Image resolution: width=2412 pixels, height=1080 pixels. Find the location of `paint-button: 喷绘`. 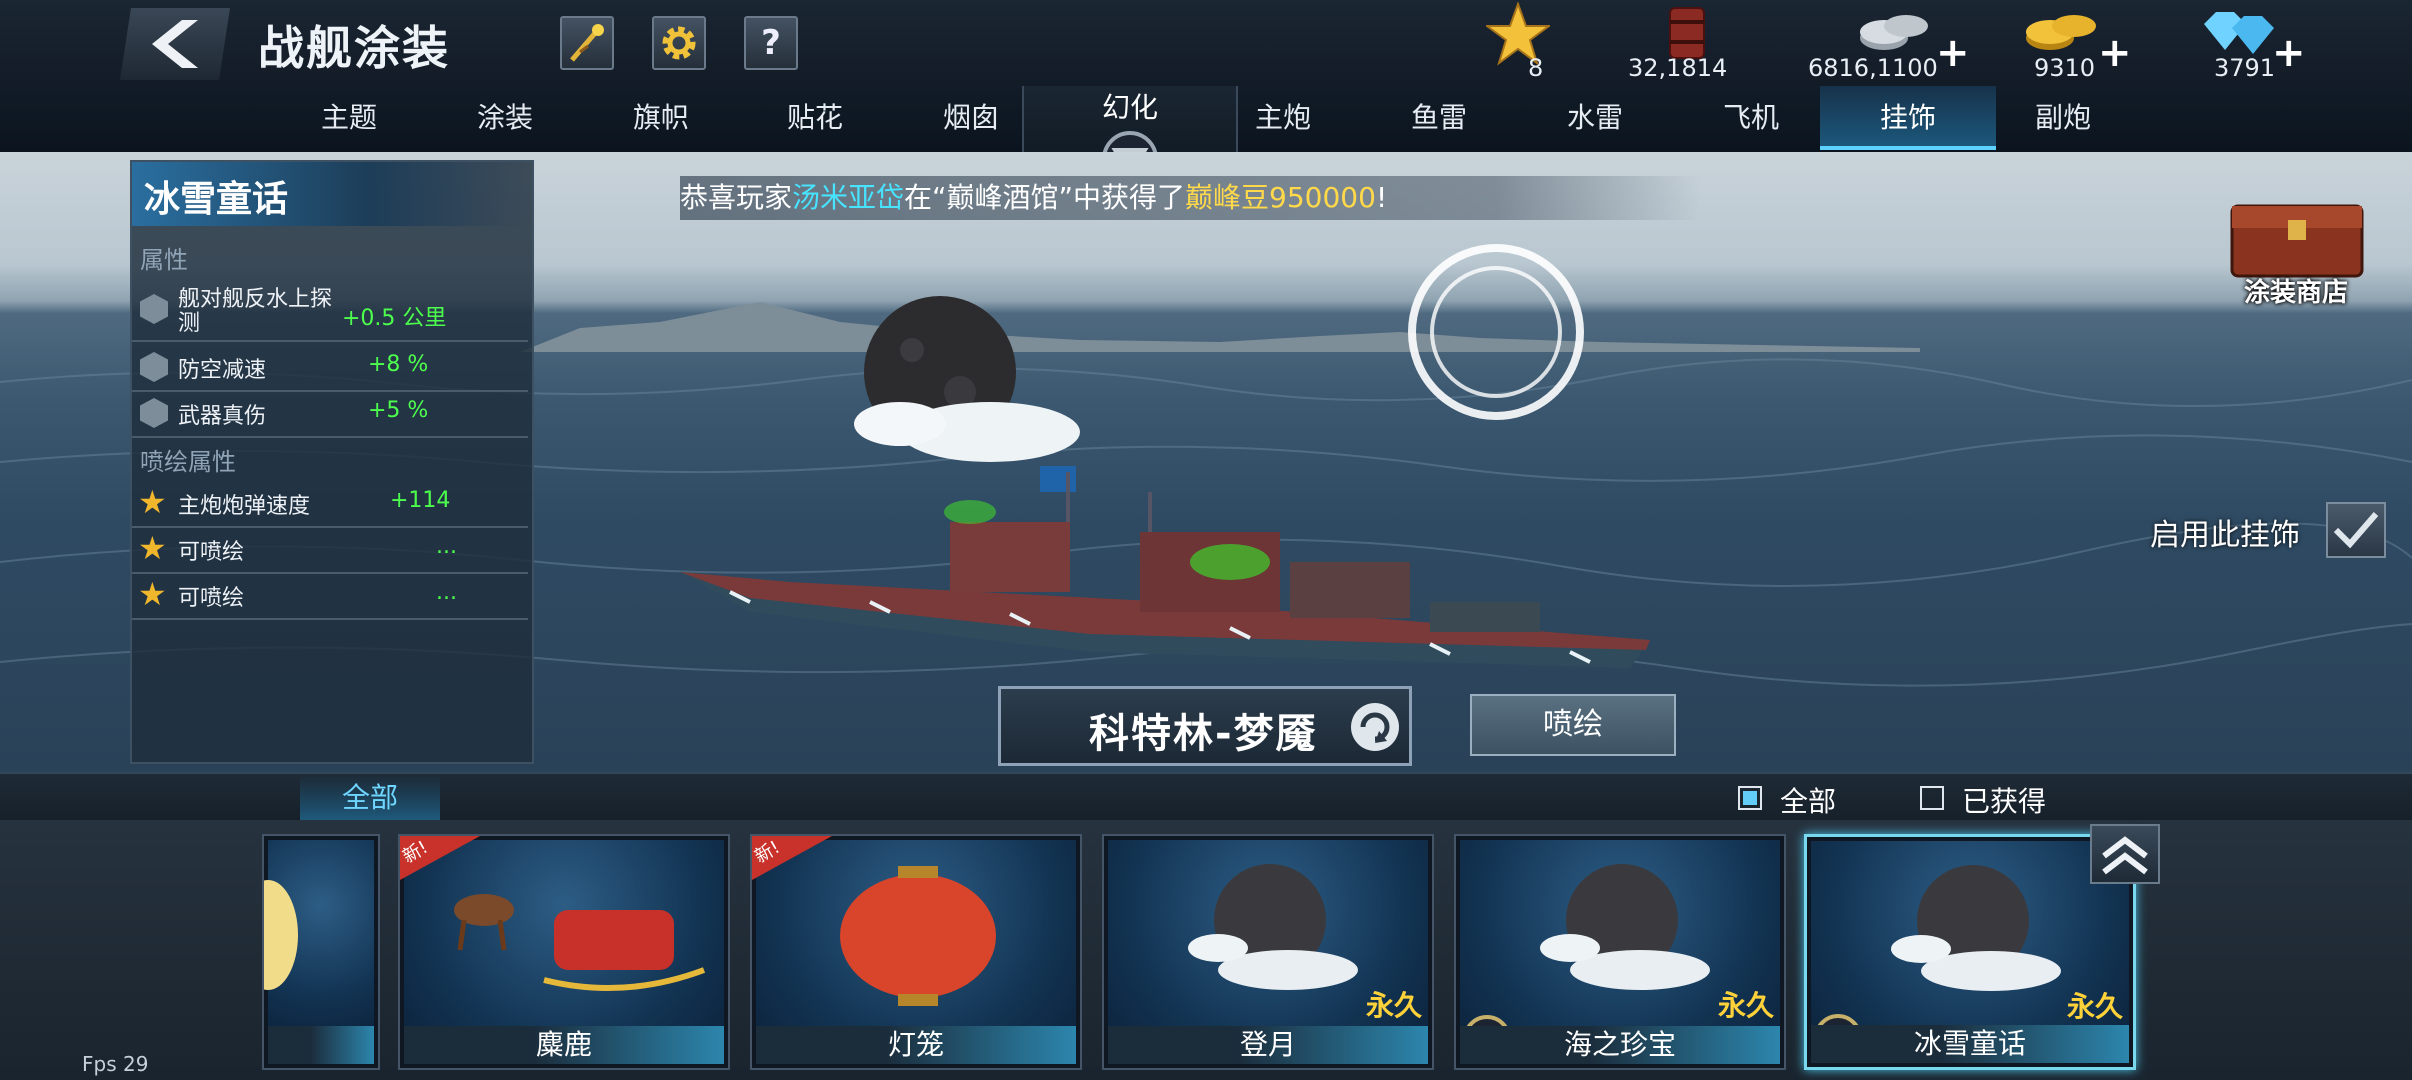

paint-button: 喷绘 is located at coordinates (1573, 725).